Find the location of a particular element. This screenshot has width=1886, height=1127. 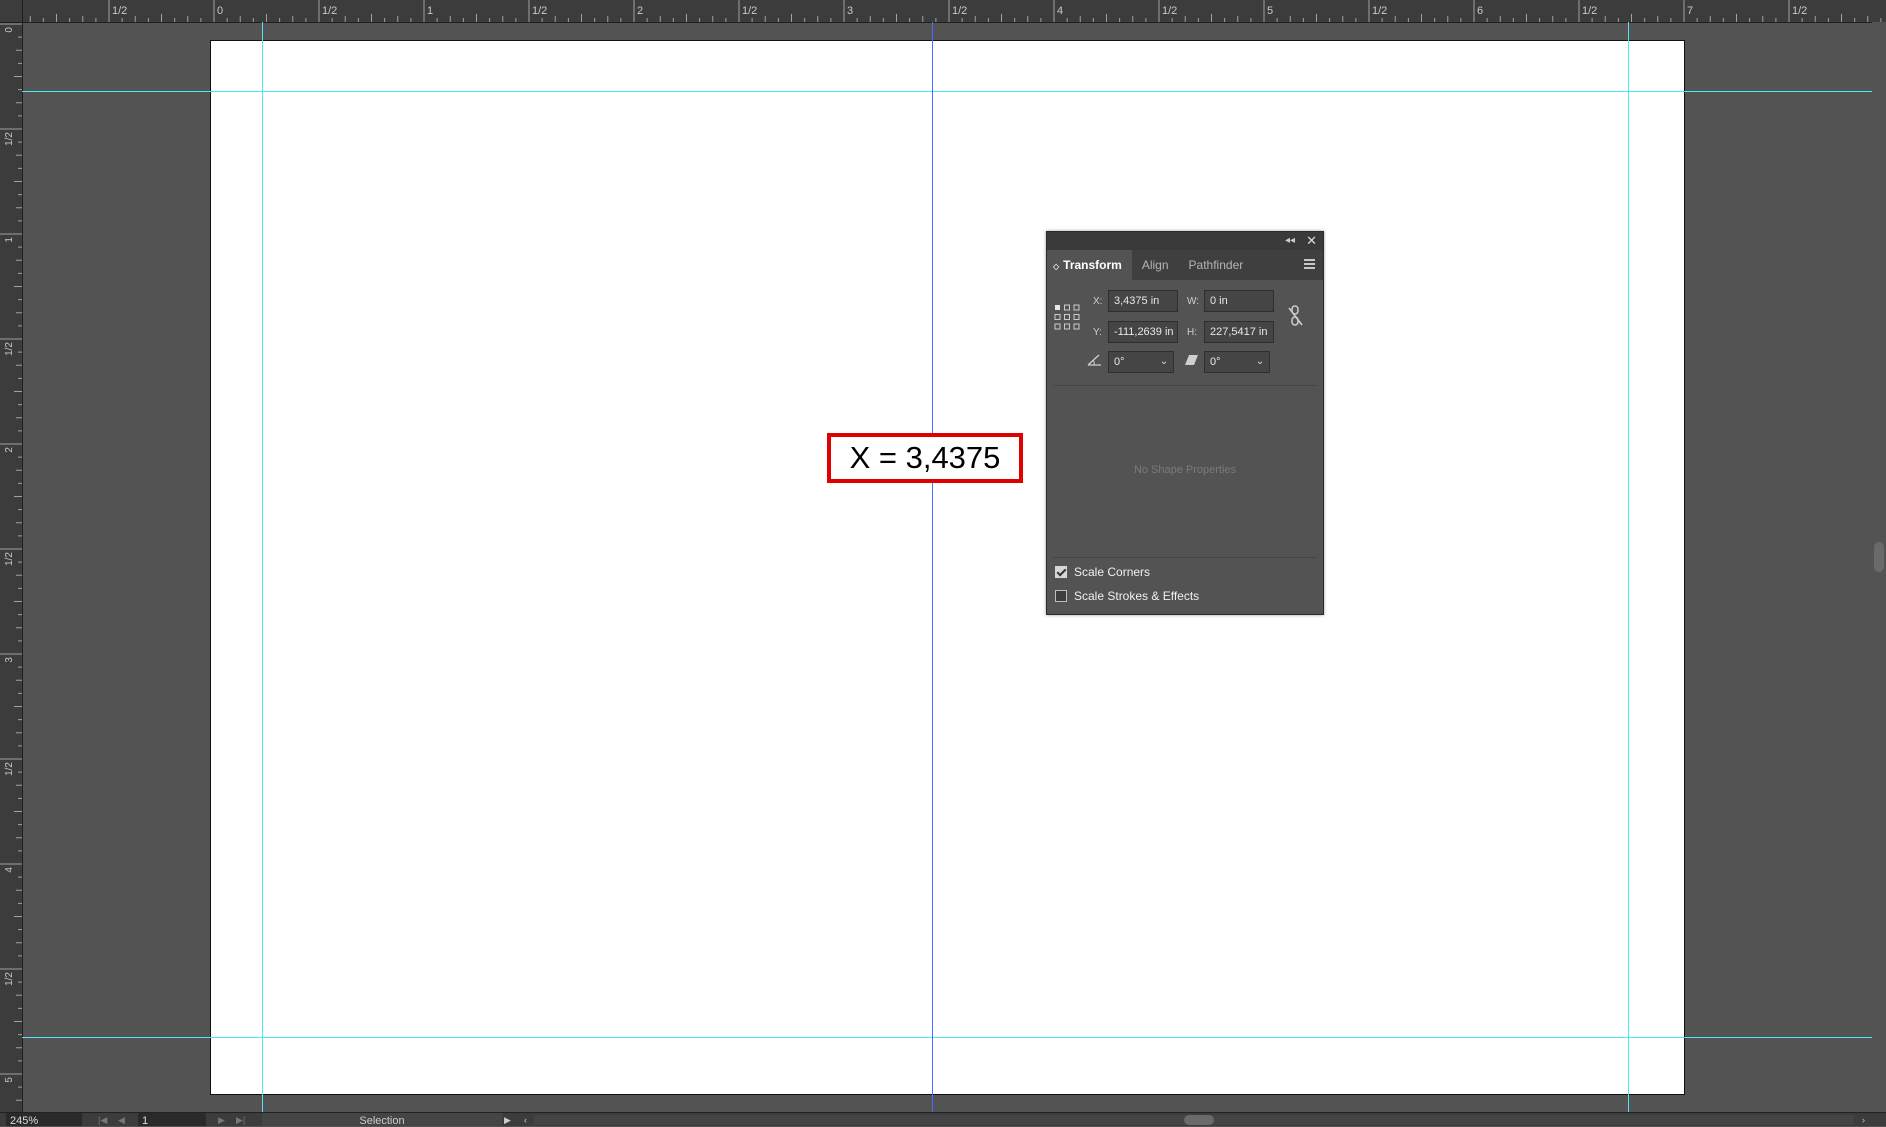

rotate-field: 0° ⌄ is located at coordinates (1141, 362).